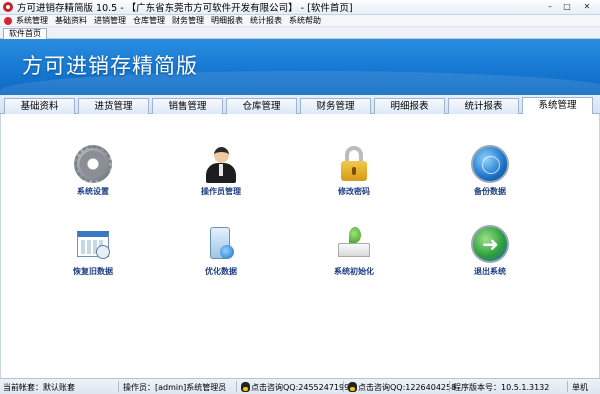  I want to click on lock-icon, so click(354, 164).